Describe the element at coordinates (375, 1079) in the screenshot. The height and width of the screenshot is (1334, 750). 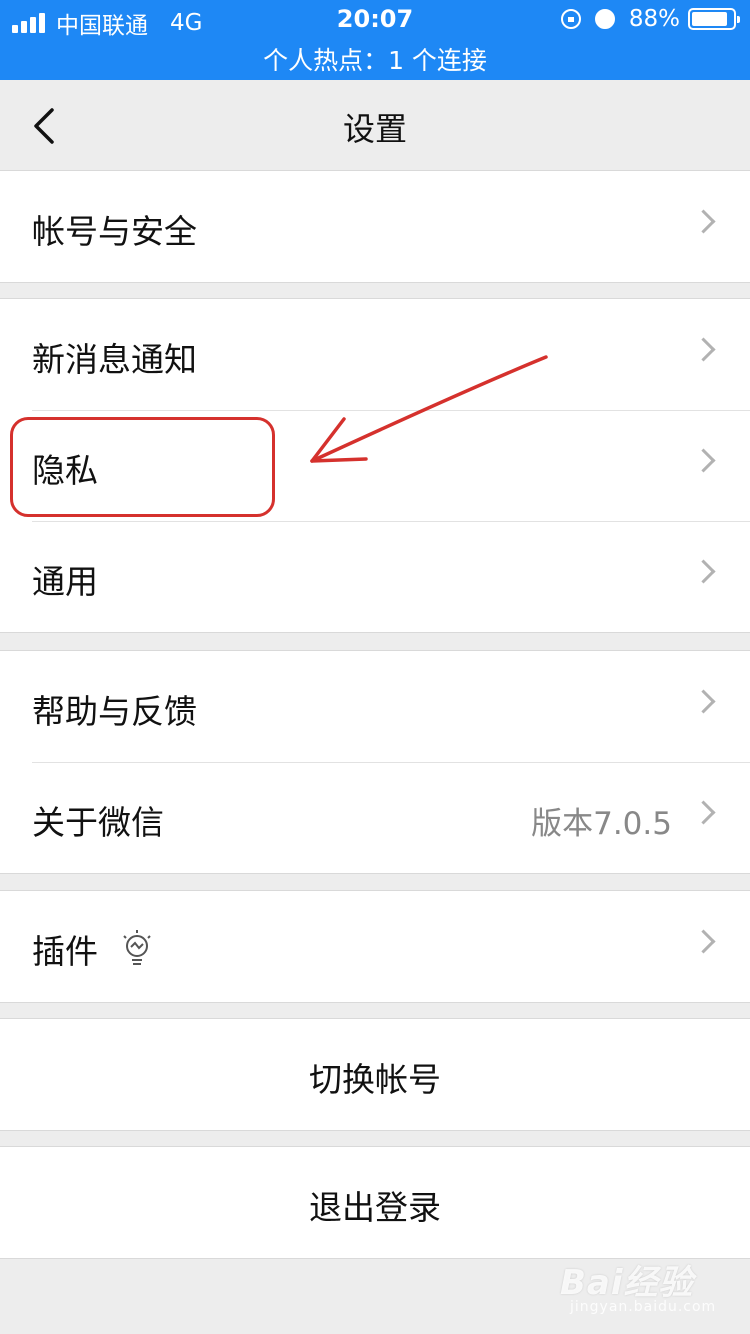
I see `switch-account-label: 切换帐号` at that location.